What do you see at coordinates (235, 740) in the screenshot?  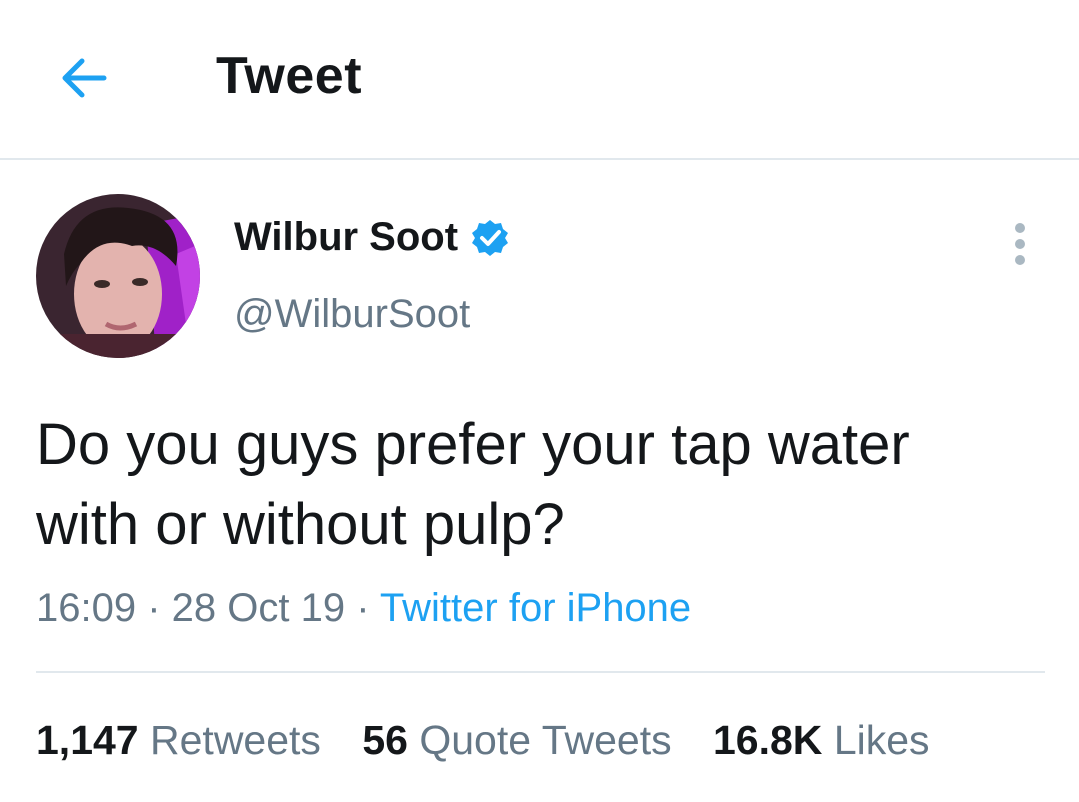 I see `retweets-label: Retweets` at bounding box center [235, 740].